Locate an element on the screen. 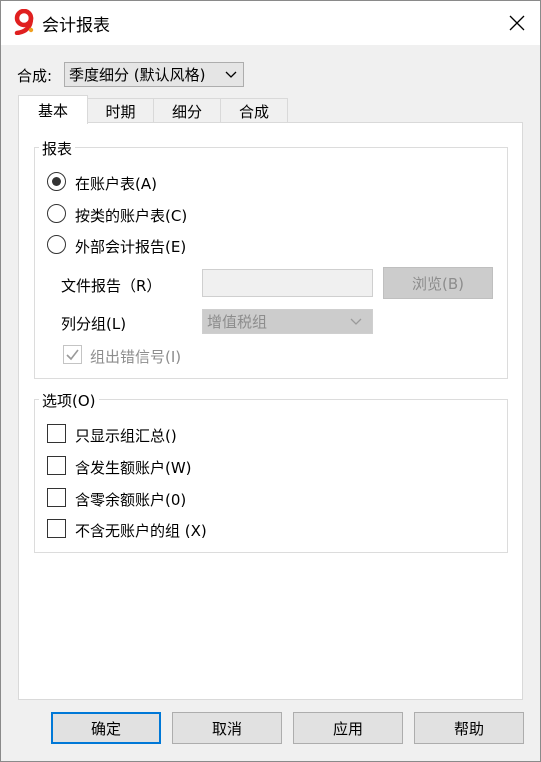  tab-breakdown-label: 细分 is located at coordinates (186, 112).